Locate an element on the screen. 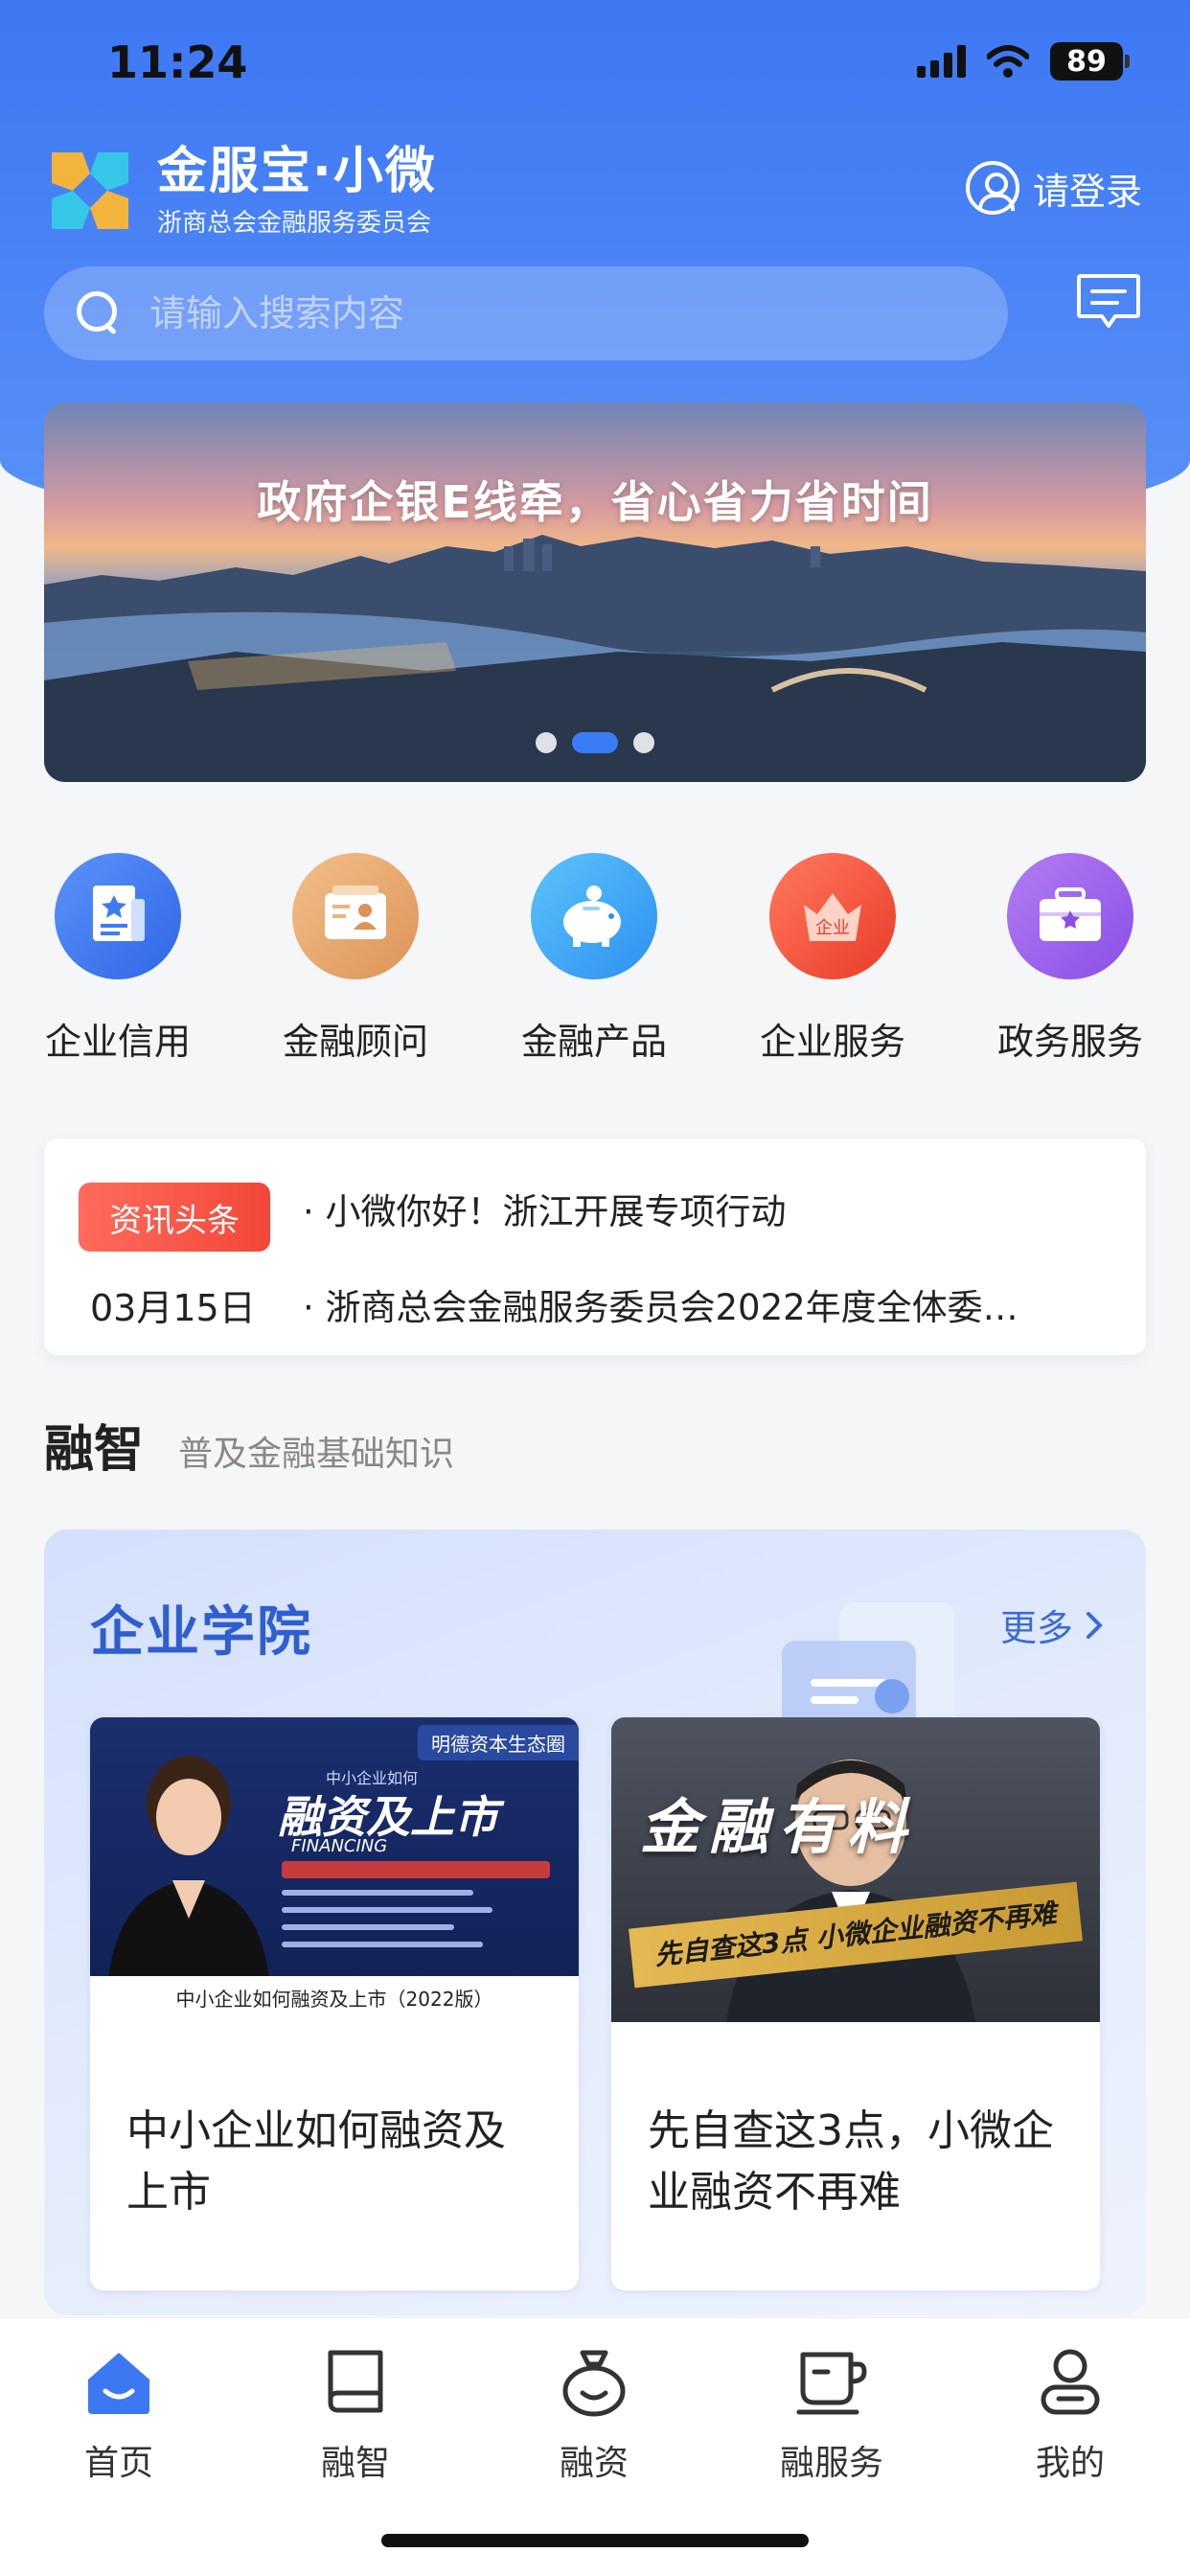 This screenshot has width=1190, height=2576. money-bag-icon is located at coordinates (594, 2383).